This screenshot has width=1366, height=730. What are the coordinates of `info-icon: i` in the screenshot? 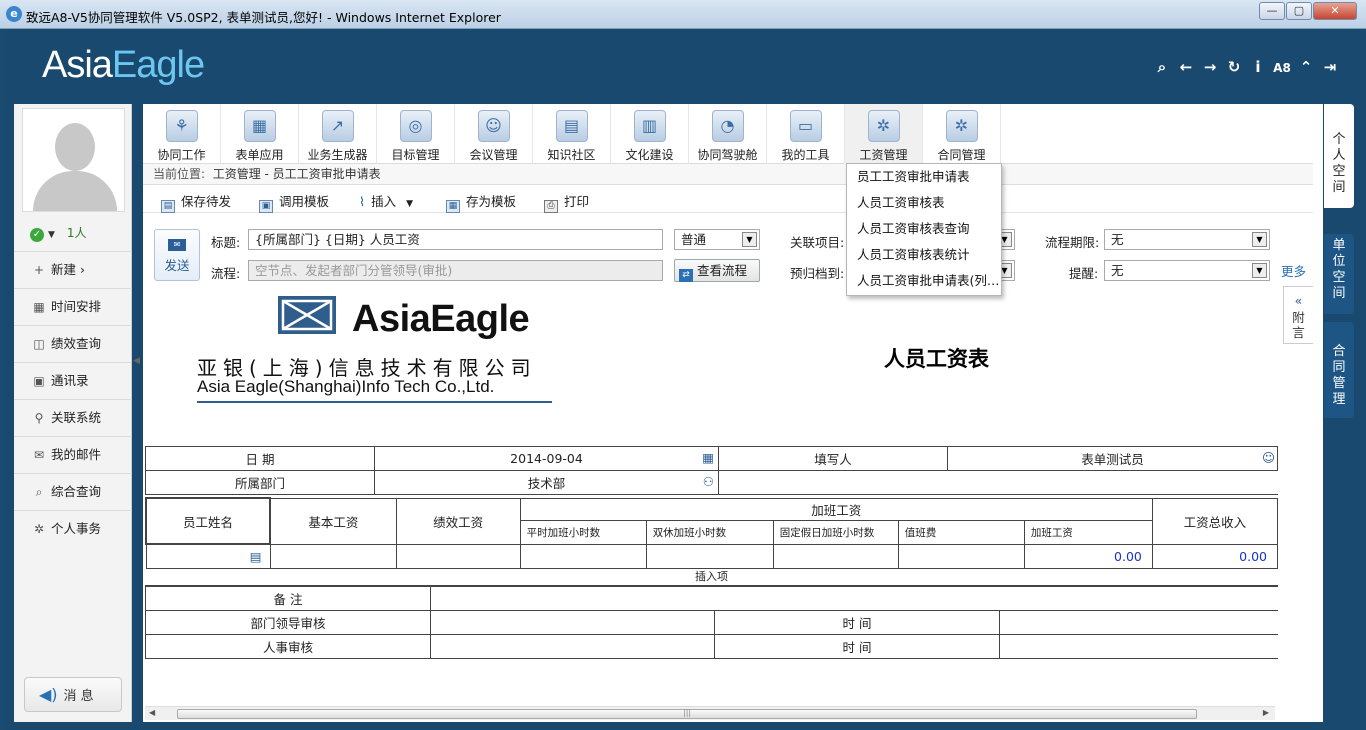 It's located at (1258, 67).